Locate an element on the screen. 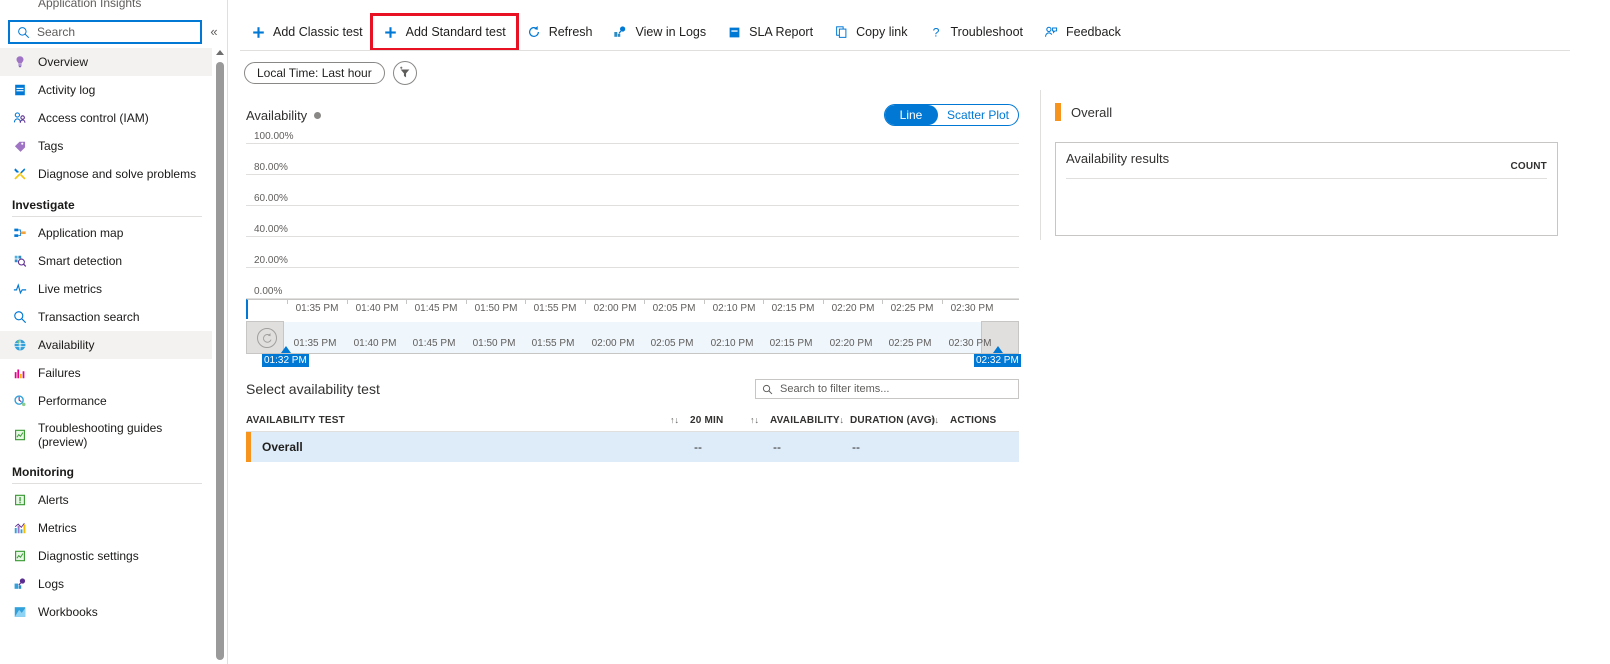 The width and height of the screenshot is (1610, 664). availability-chart: 0.00% 20.00% 40.00% 60.00% 80.00% 100.00% is located at coordinates (632, 215).